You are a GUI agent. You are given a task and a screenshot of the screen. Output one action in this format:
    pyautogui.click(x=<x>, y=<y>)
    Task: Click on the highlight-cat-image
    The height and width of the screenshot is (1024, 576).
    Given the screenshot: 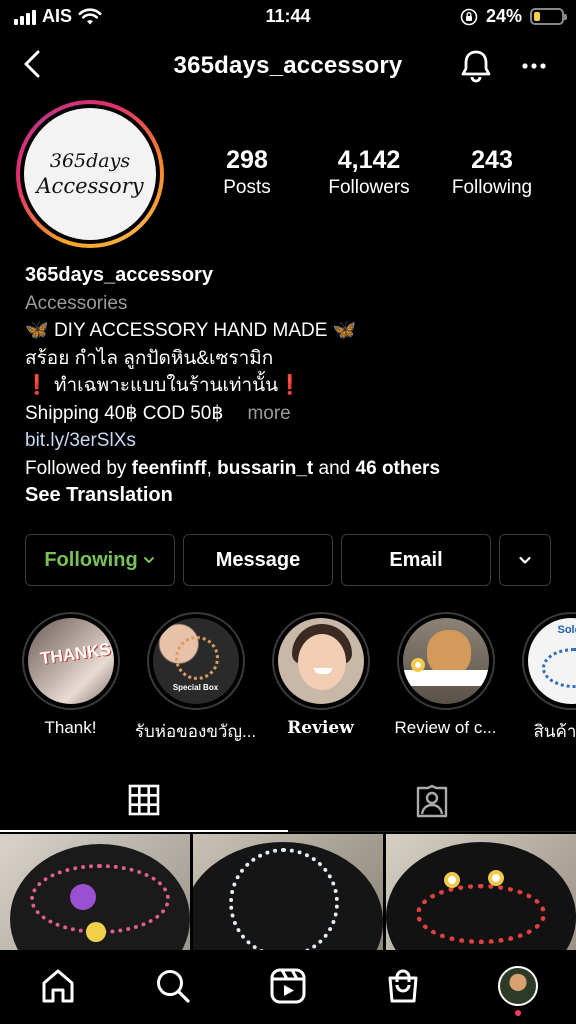 What is the action you would take?
    pyautogui.click(x=445, y=661)
    